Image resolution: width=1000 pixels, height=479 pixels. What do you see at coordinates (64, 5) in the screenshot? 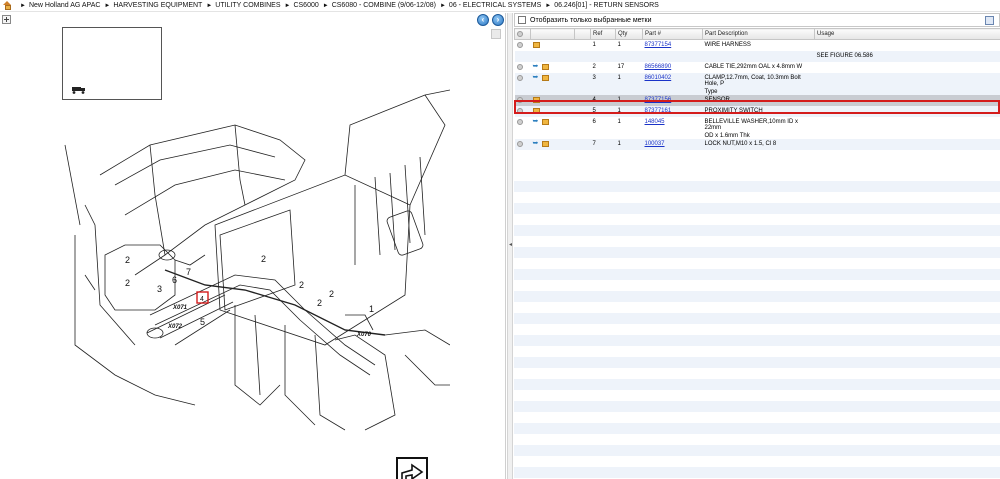
I see `breadcrumb-item-brand: New Holland AG APAC` at bounding box center [64, 5].